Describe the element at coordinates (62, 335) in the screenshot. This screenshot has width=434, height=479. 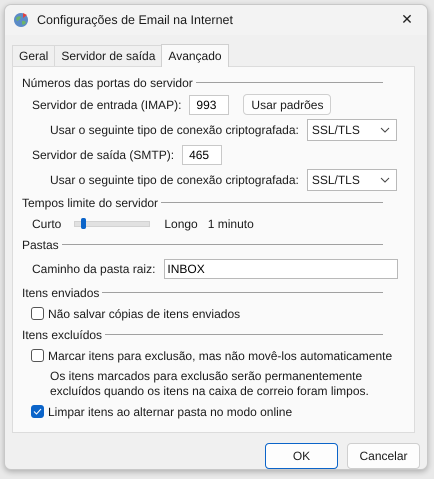
I see `section-title: Itens excluídos` at that location.